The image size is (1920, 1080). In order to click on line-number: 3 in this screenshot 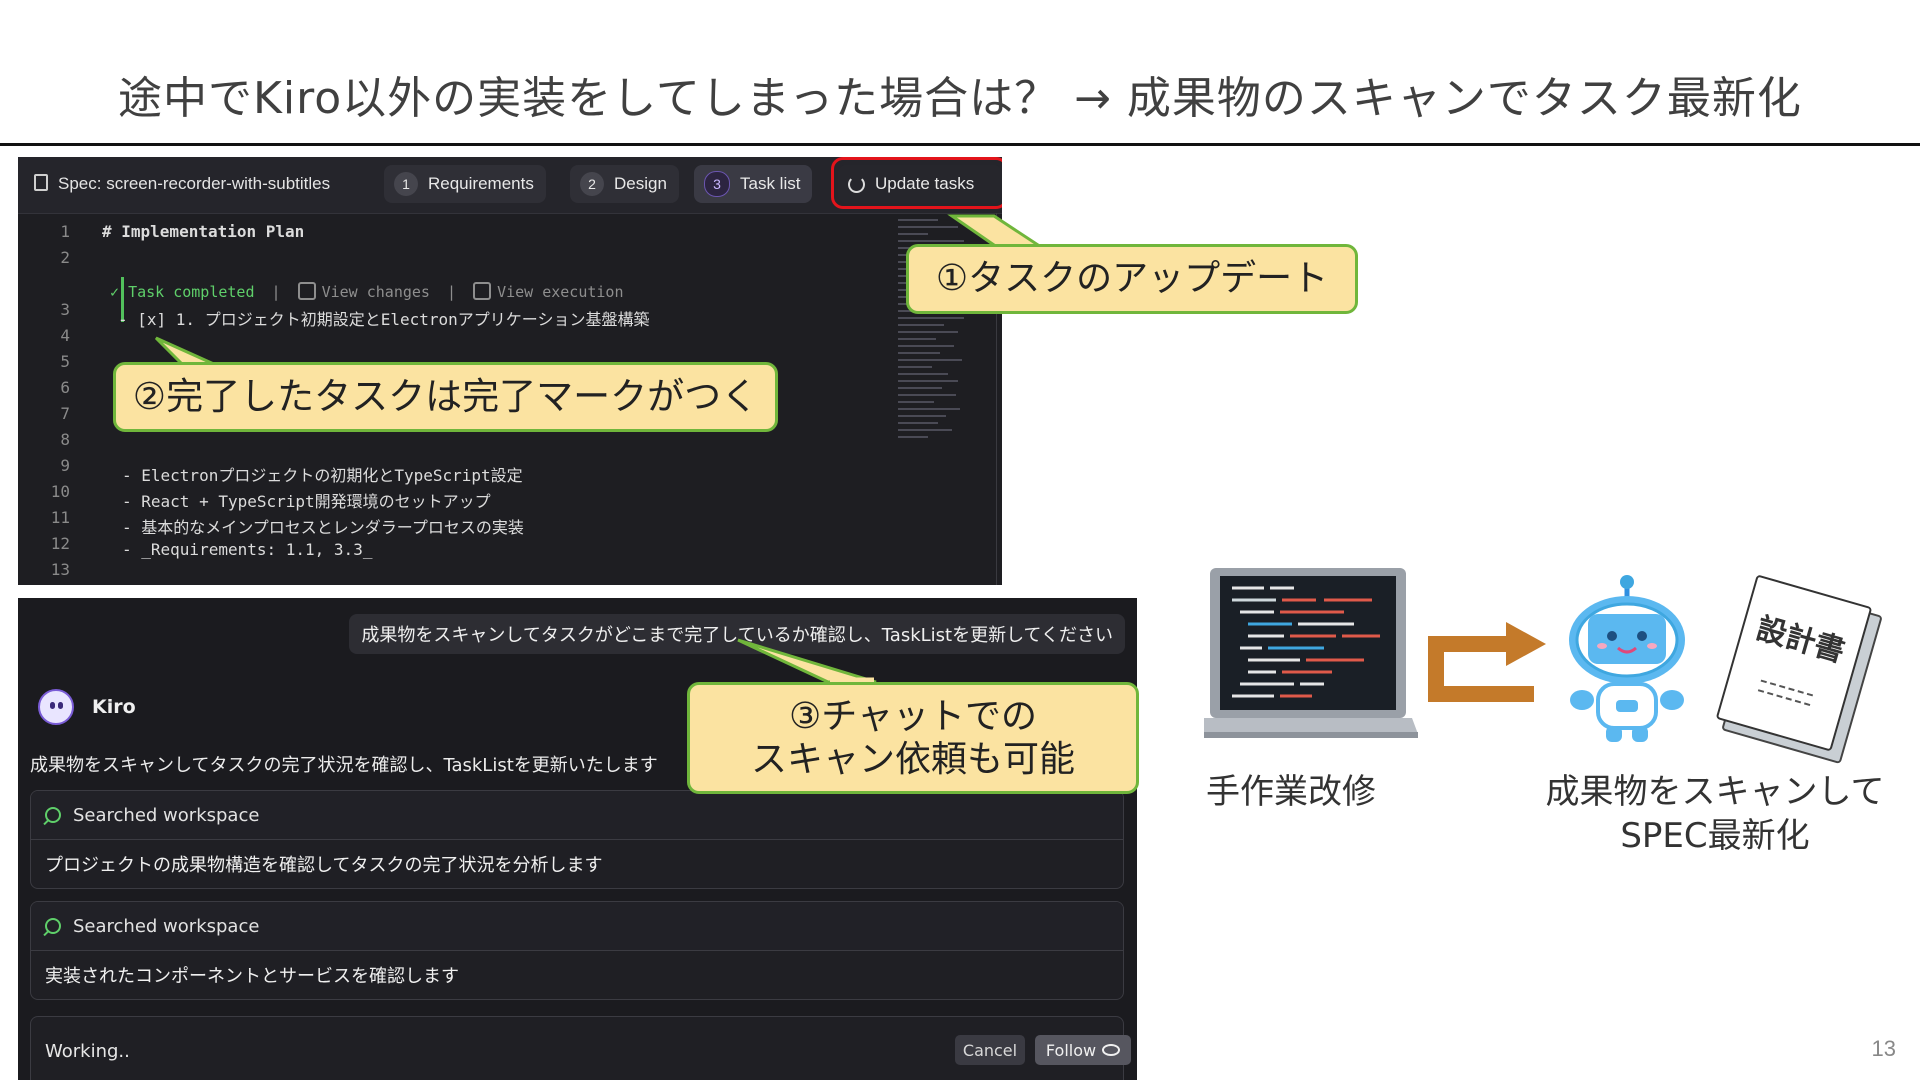, I will do `click(65, 309)`.